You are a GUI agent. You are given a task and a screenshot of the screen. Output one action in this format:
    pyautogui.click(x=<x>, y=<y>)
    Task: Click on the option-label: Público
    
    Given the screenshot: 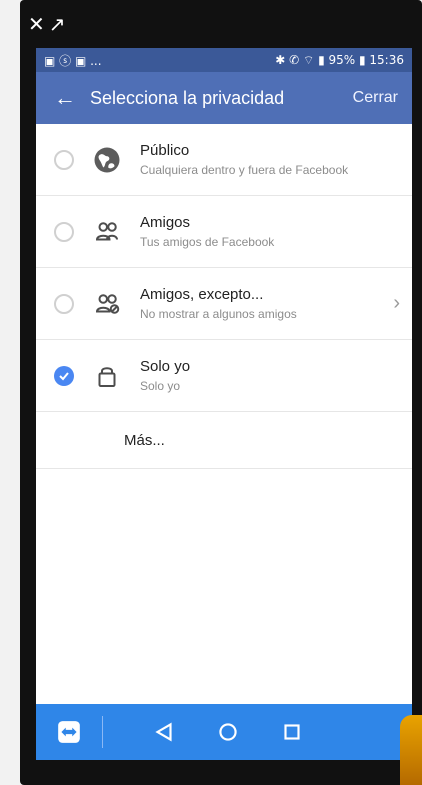 What is the action you would take?
    pyautogui.click(x=165, y=150)
    